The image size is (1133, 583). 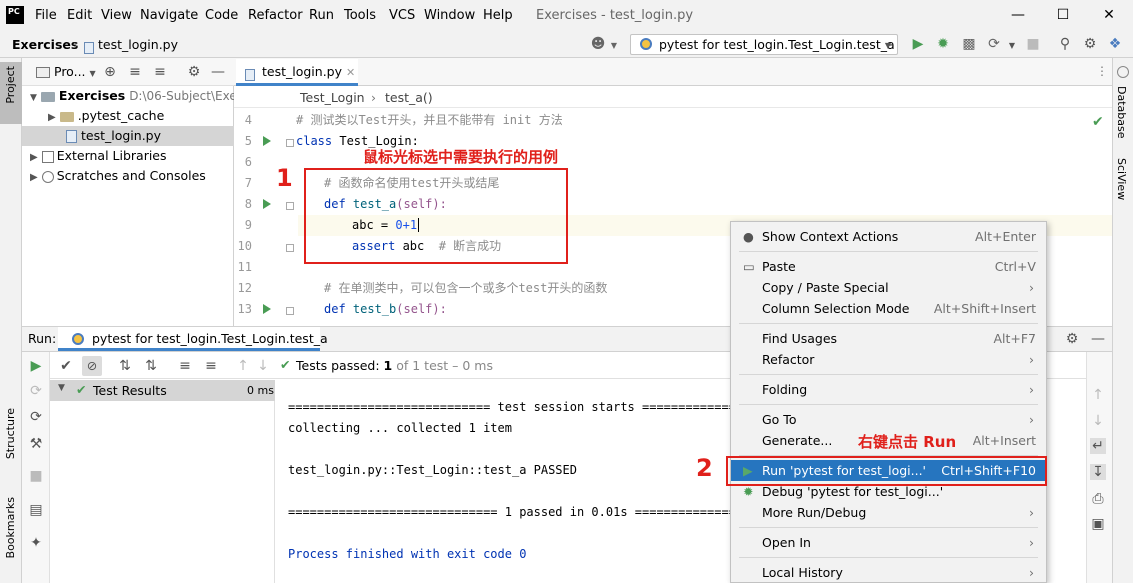 What do you see at coordinates (1121, 112) in the screenshot?
I see `tool-window-database: Database` at bounding box center [1121, 112].